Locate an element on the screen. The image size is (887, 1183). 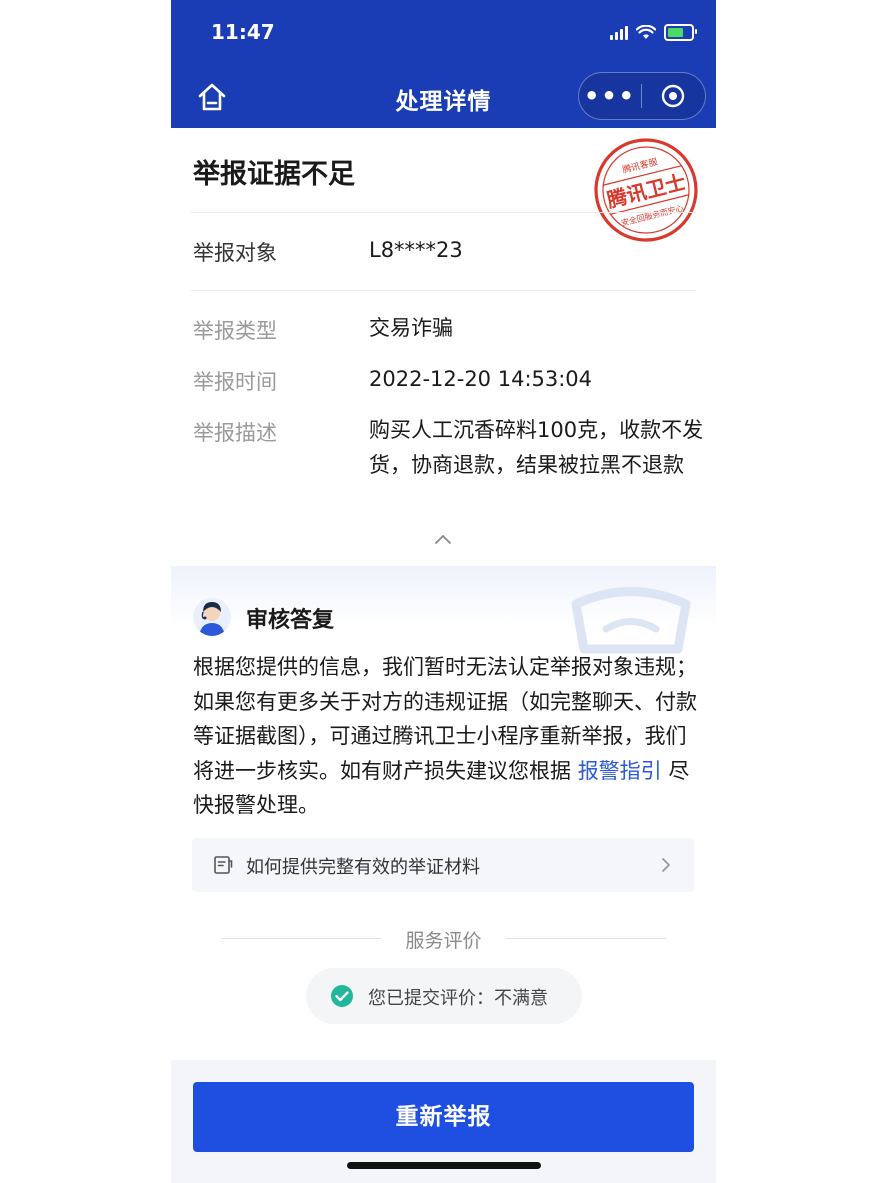
report-desc-value: 购买人工沉香碎料100克，收款不发货，协商退款，结果被拉黑不退款 is located at coordinates (536, 447).